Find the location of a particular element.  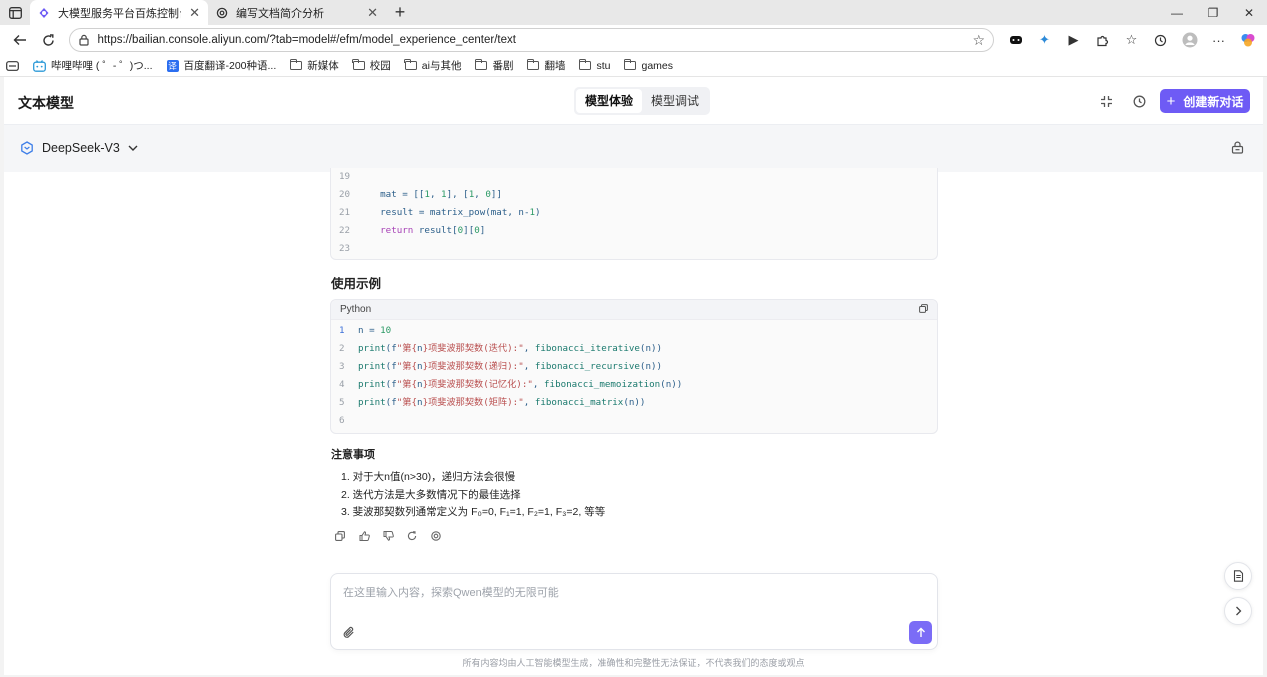

document-float-button is located at coordinates (1238, 576).